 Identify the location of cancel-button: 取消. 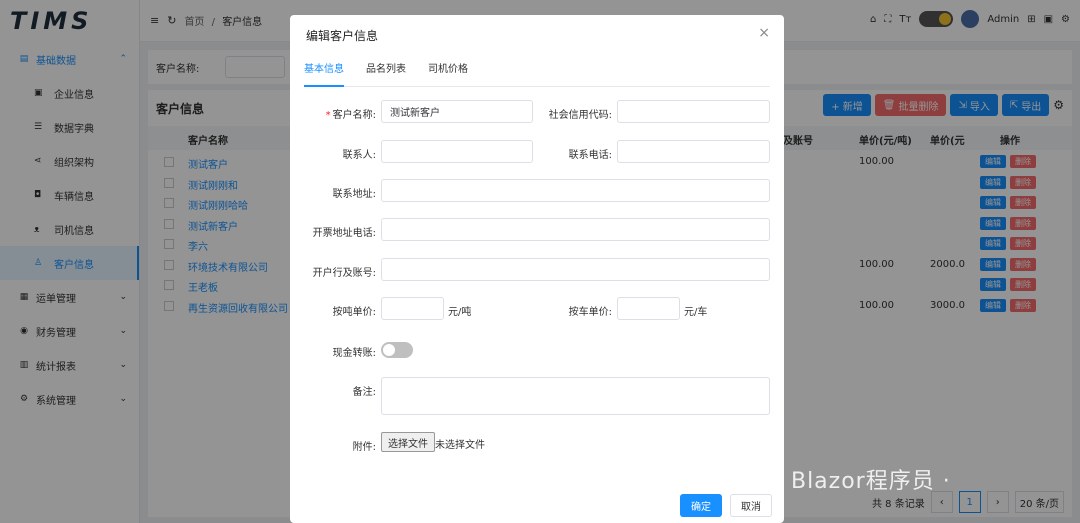
(751, 505).